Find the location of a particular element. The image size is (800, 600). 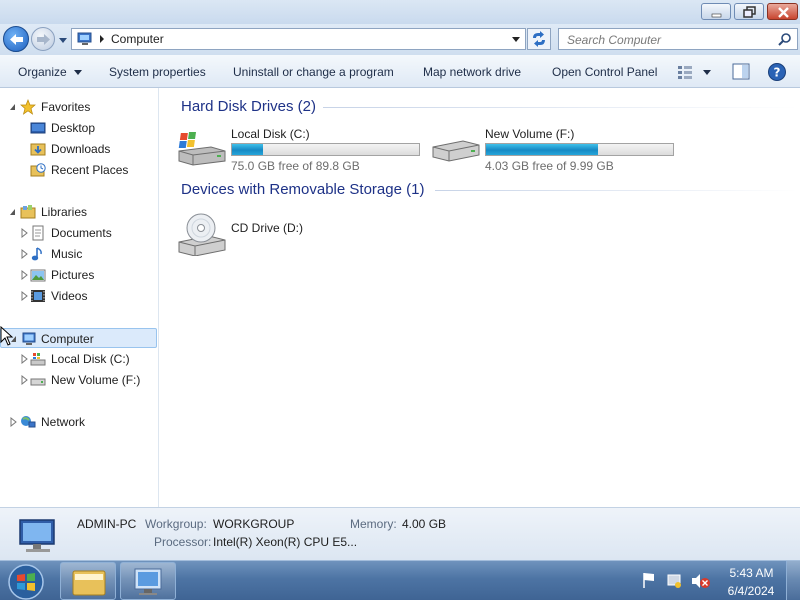

nav-music-label: Music is located at coordinates (67, 254).